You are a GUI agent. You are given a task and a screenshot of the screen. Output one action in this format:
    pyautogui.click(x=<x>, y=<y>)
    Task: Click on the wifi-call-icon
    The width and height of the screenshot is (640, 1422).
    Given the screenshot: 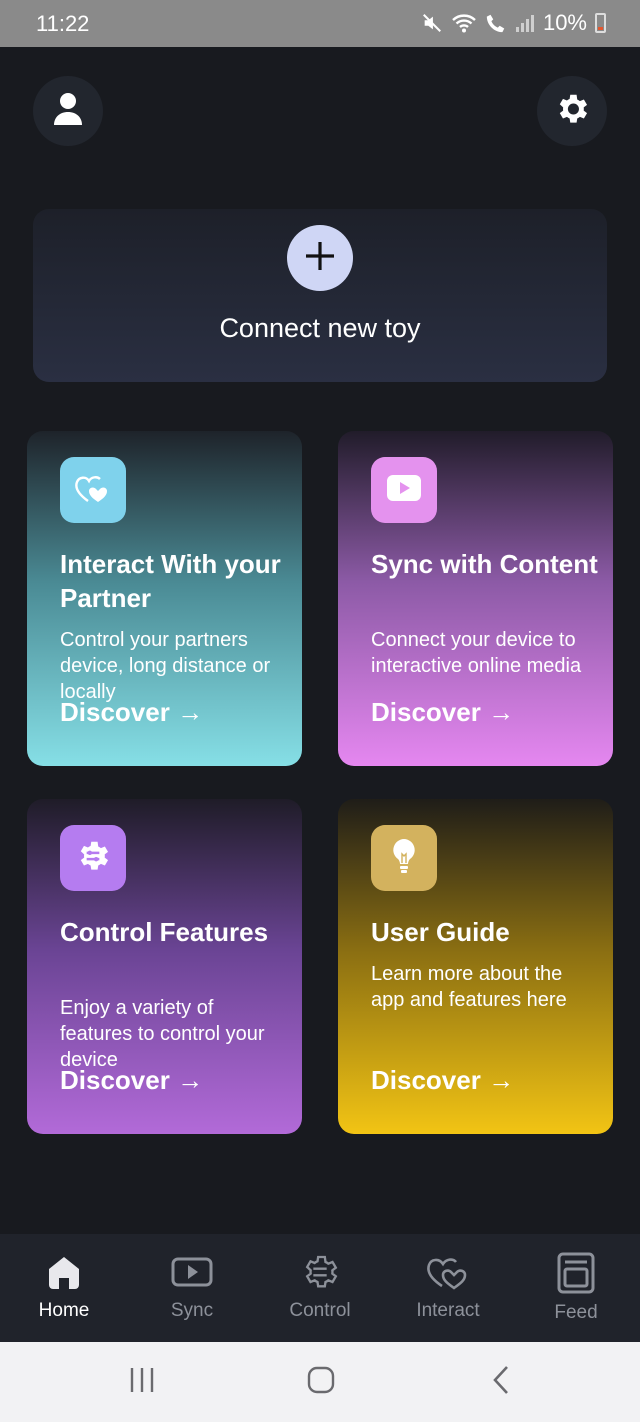 What is the action you would take?
    pyautogui.click(x=496, y=23)
    